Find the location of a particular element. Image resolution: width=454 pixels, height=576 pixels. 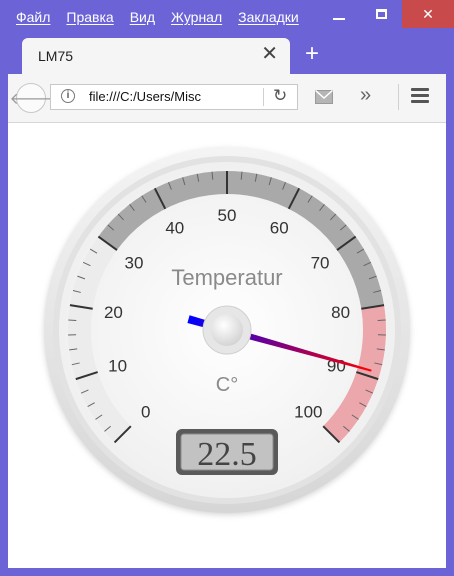

maximize-icon is located at coordinates (381, 14).